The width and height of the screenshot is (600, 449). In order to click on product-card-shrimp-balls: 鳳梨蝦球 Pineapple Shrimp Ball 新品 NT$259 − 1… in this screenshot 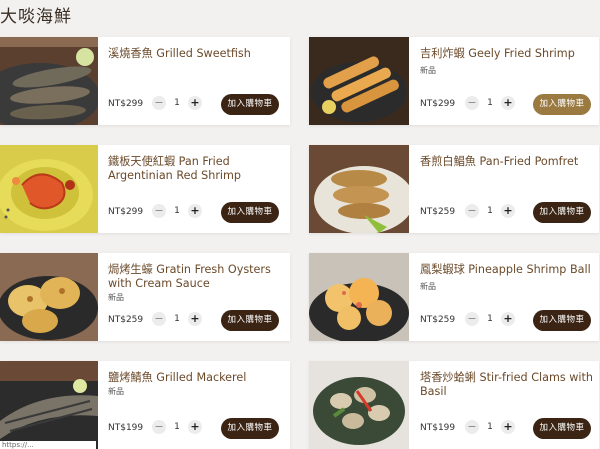, I will do `click(454, 297)`.